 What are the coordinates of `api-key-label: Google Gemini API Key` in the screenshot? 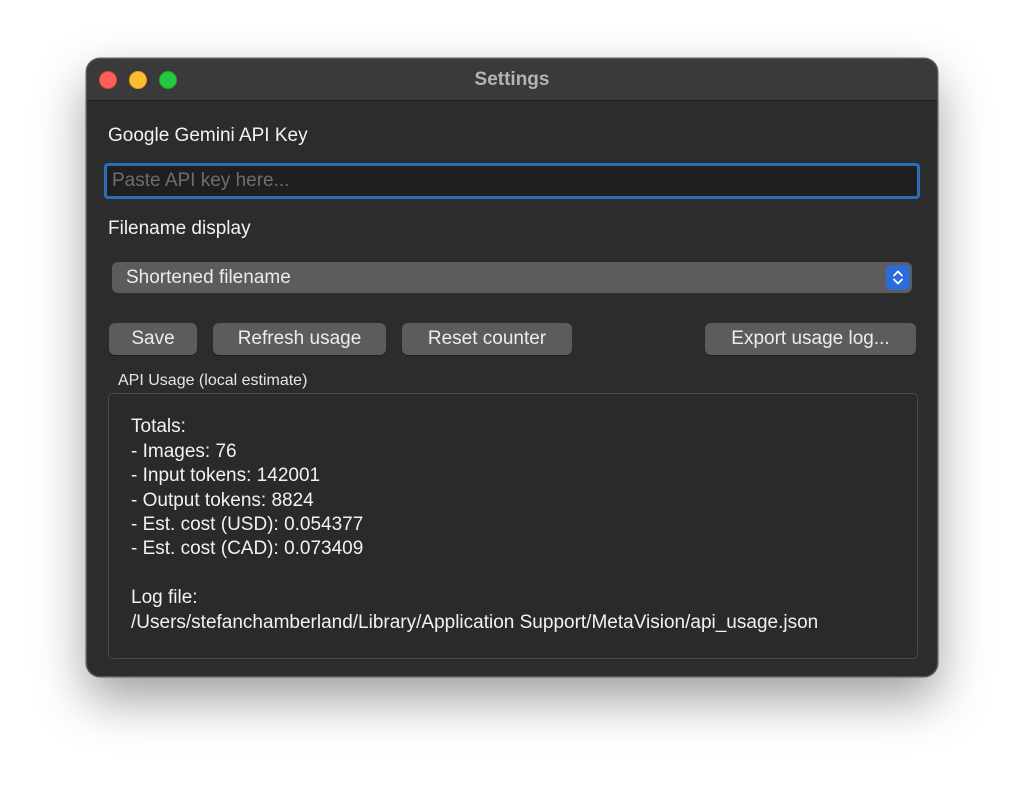 It's located at (208, 135).